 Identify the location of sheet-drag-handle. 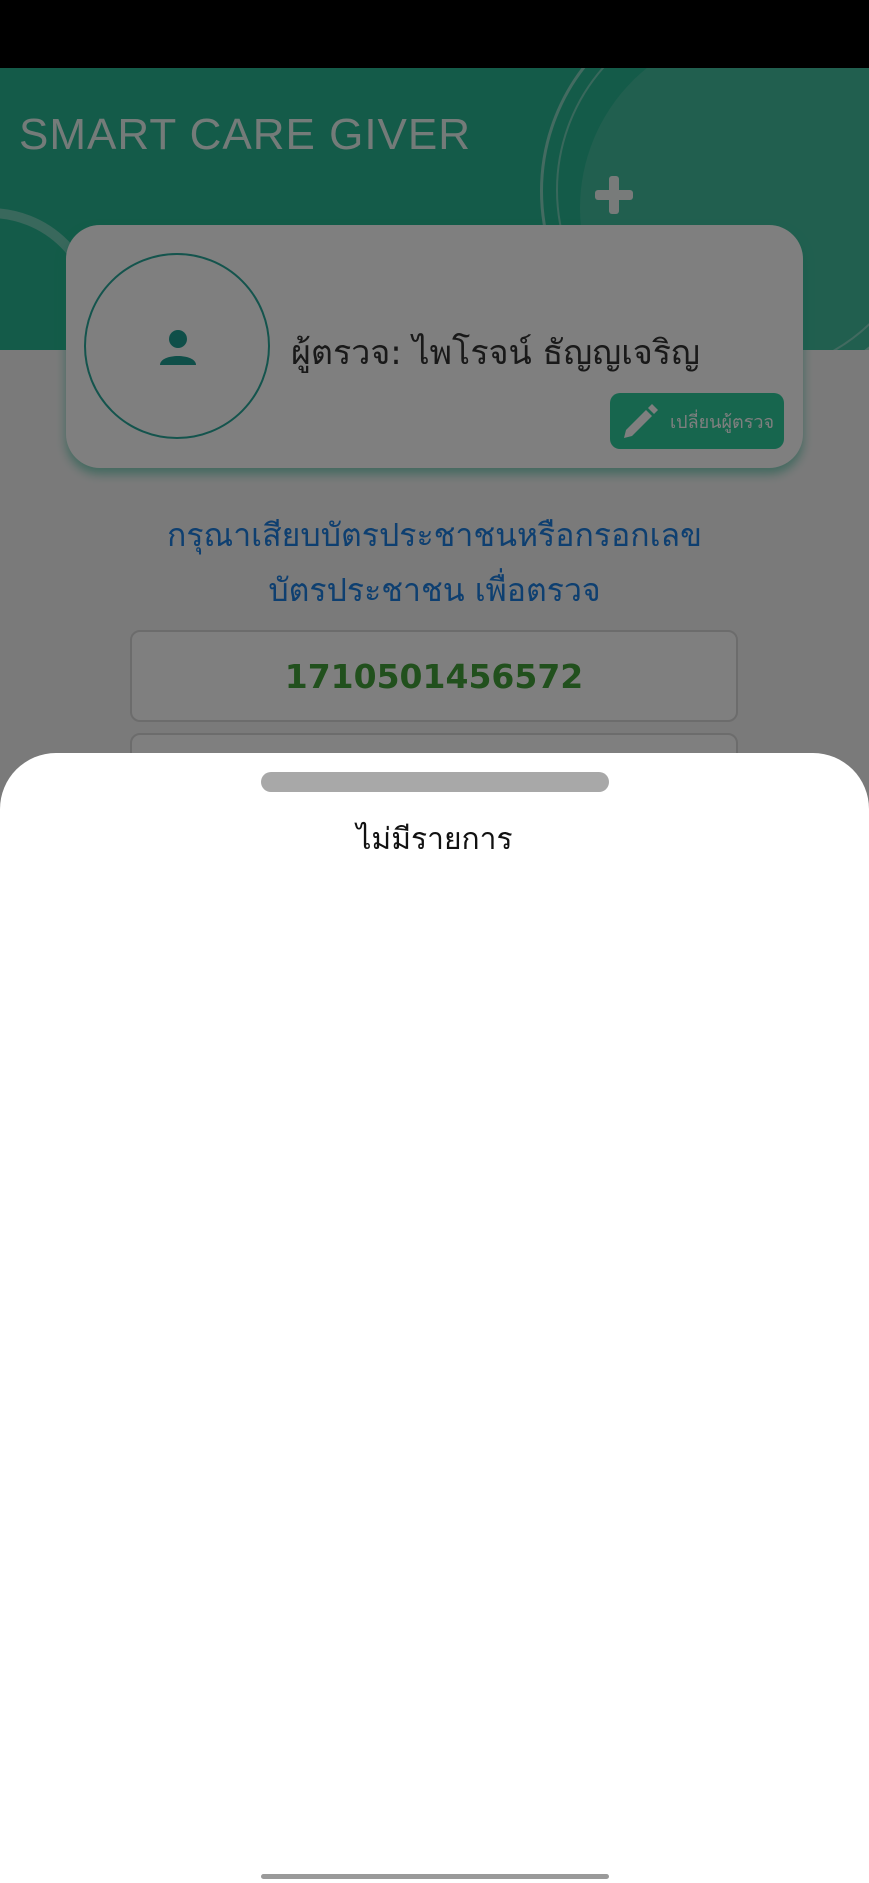
(435, 782).